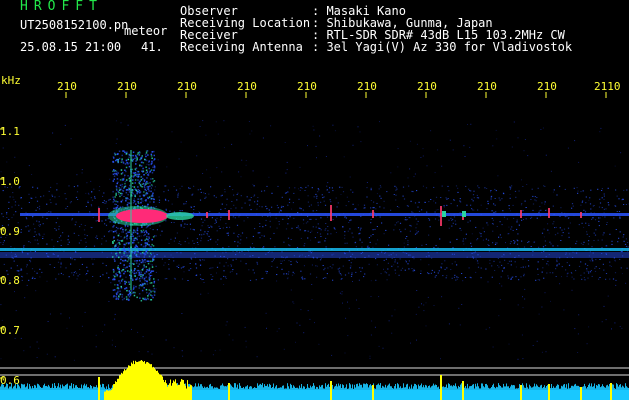 Image resolution: width=629 pixels, height=400 pixels. Describe the element at coordinates (10, 330) in the screenshot. I see `y-tick-label: 0.7` at that location.